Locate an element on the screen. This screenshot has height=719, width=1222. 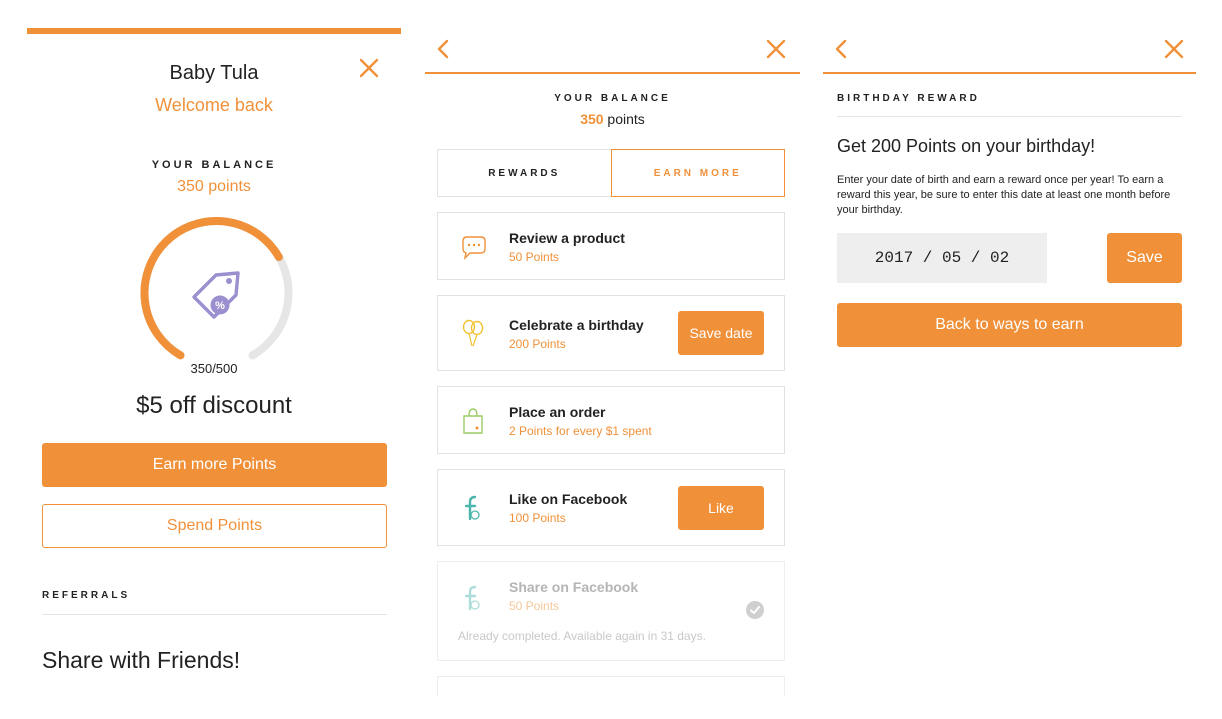
card-title: Like on Facebook is located at coordinates (568, 499).